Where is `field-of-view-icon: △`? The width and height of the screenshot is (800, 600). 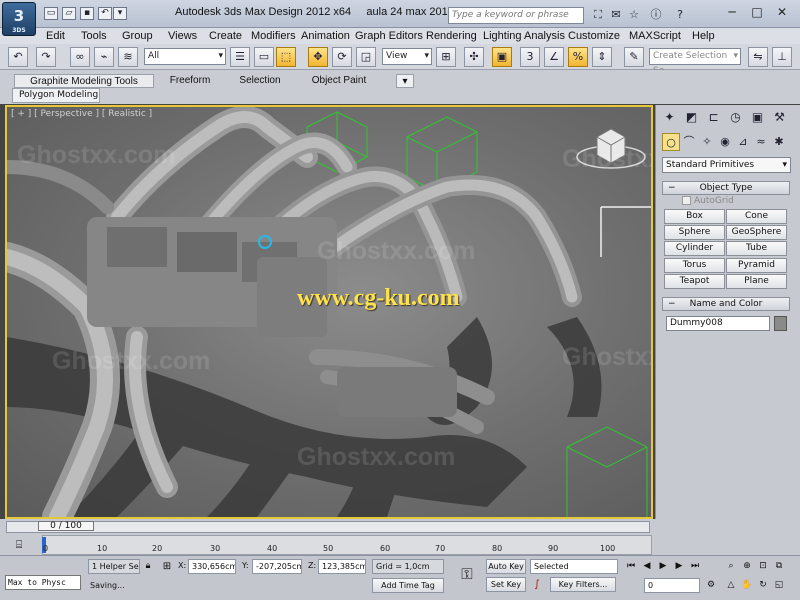 field-of-view-icon: △ is located at coordinates (731, 585).